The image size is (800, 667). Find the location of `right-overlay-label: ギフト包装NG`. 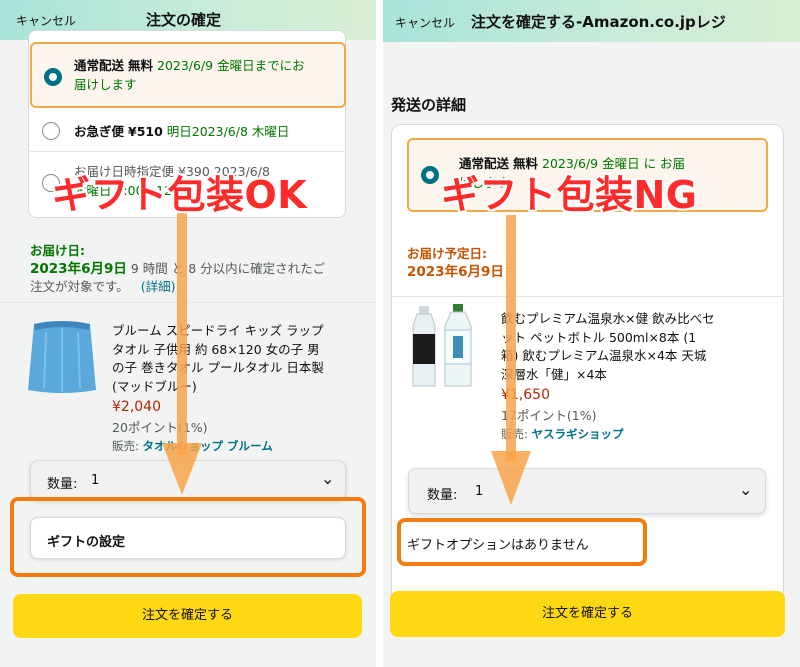

right-overlay-label: ギフト包装NG is located at coordinates (569, 195).